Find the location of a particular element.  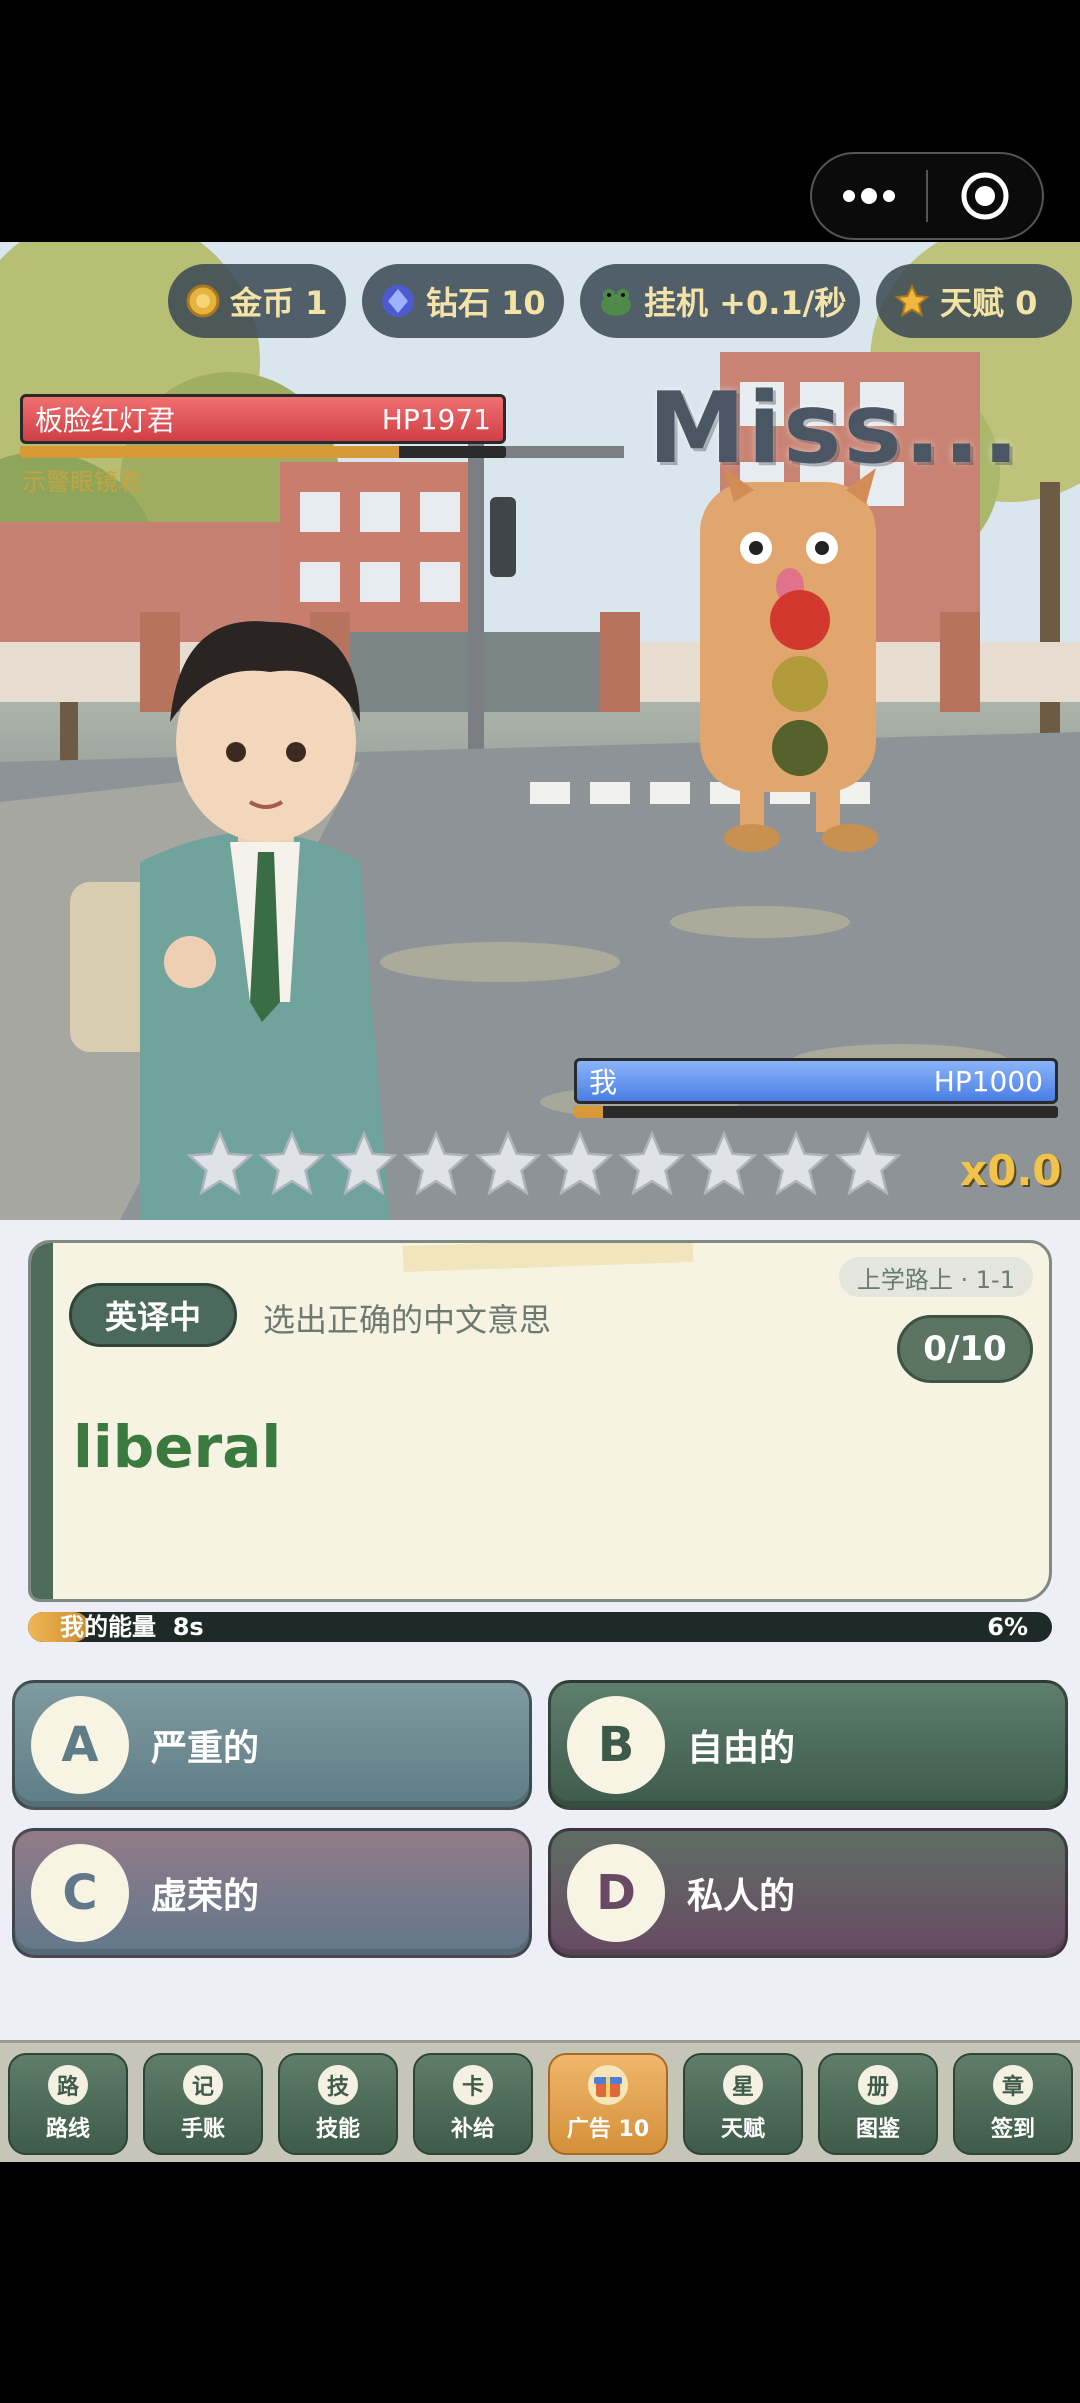

idle-frog-icon is located at coordinates (616, 301).